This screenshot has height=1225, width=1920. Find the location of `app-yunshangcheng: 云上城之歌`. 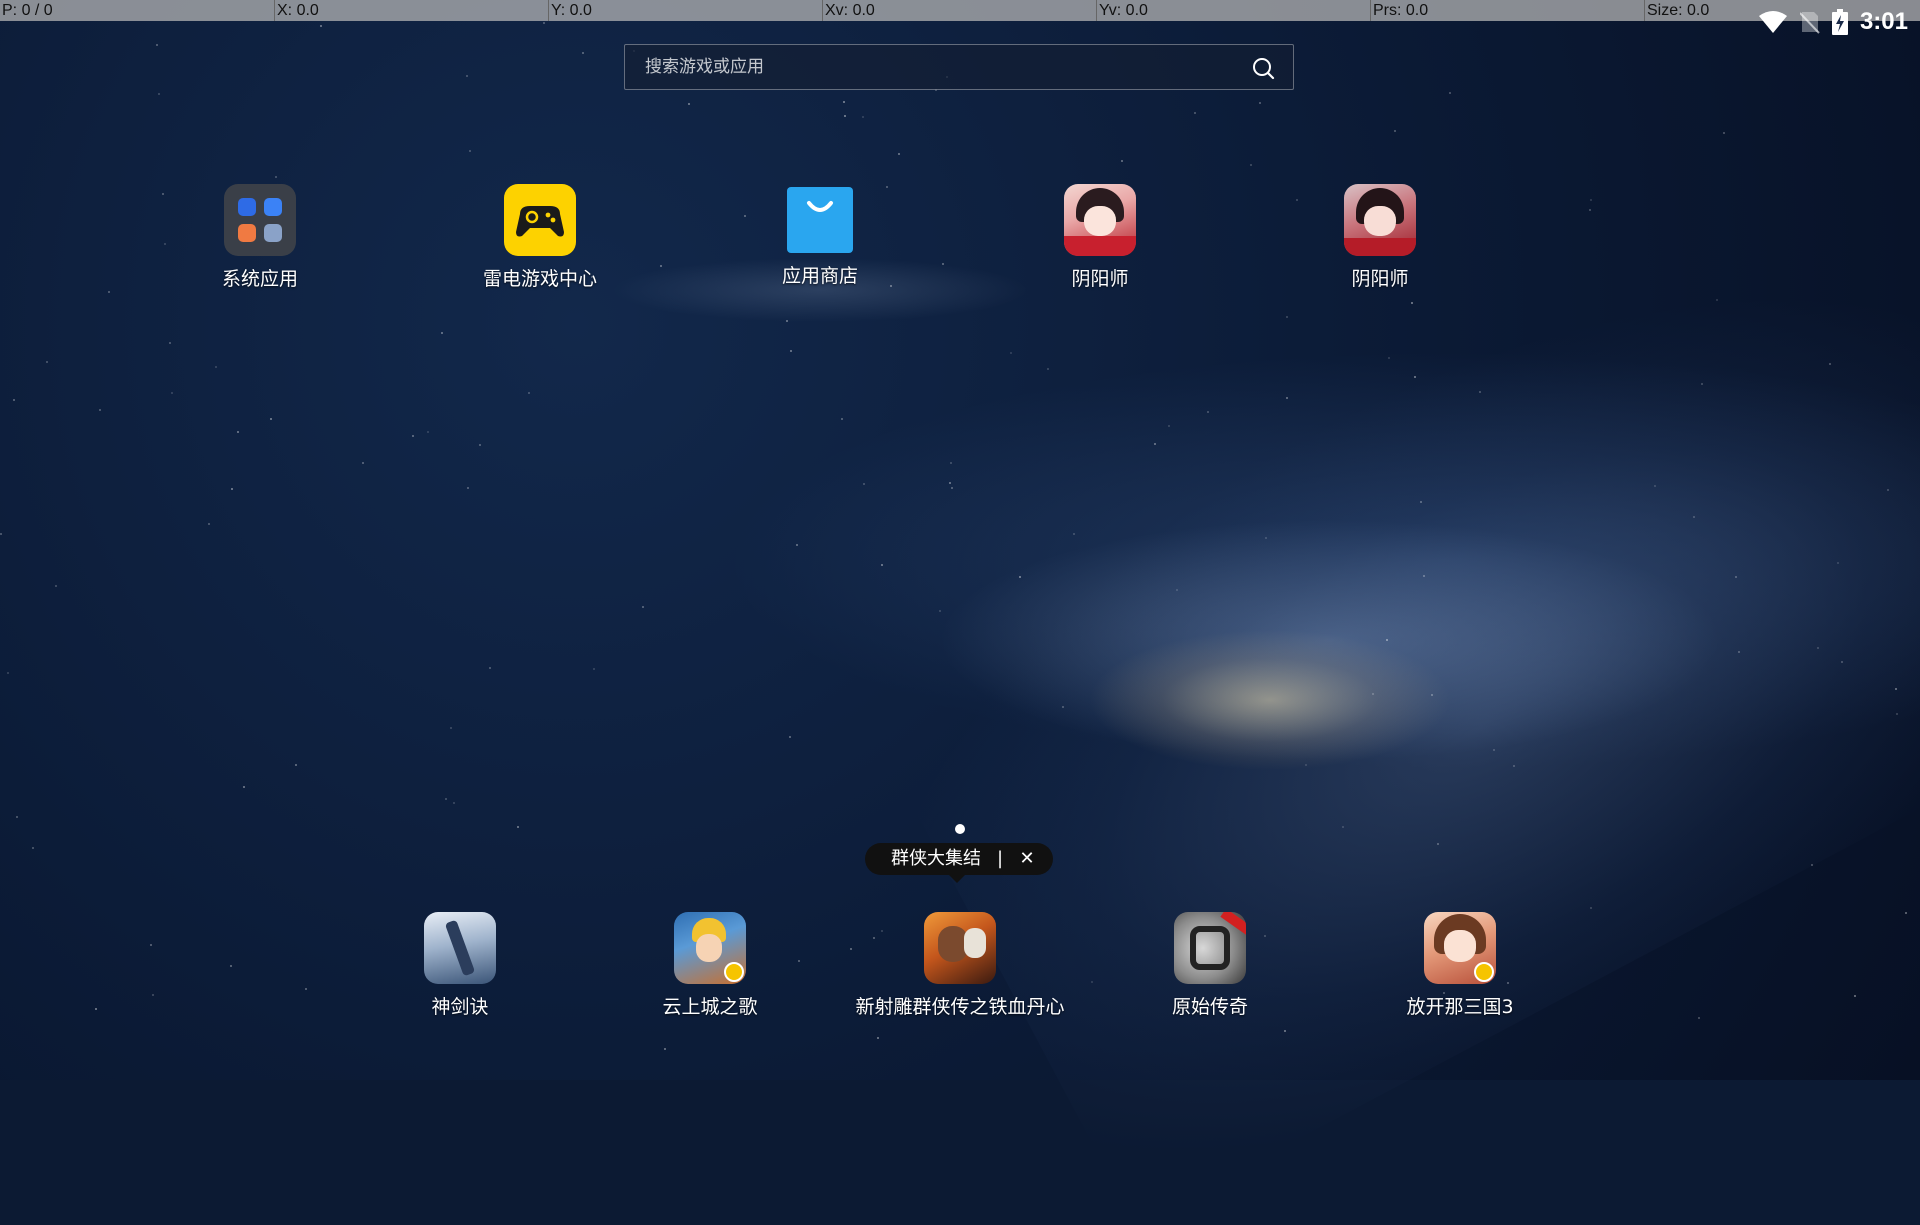

app-yunshangcheng: 云上城之歌 is located at coordinates (710, 965).